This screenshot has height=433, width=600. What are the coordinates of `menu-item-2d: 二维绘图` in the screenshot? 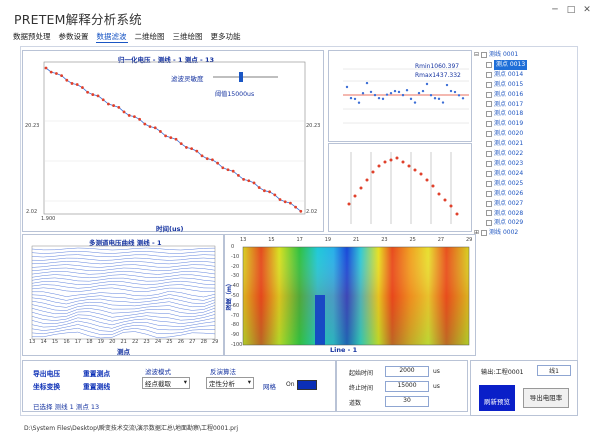 It's located at (150, 37).